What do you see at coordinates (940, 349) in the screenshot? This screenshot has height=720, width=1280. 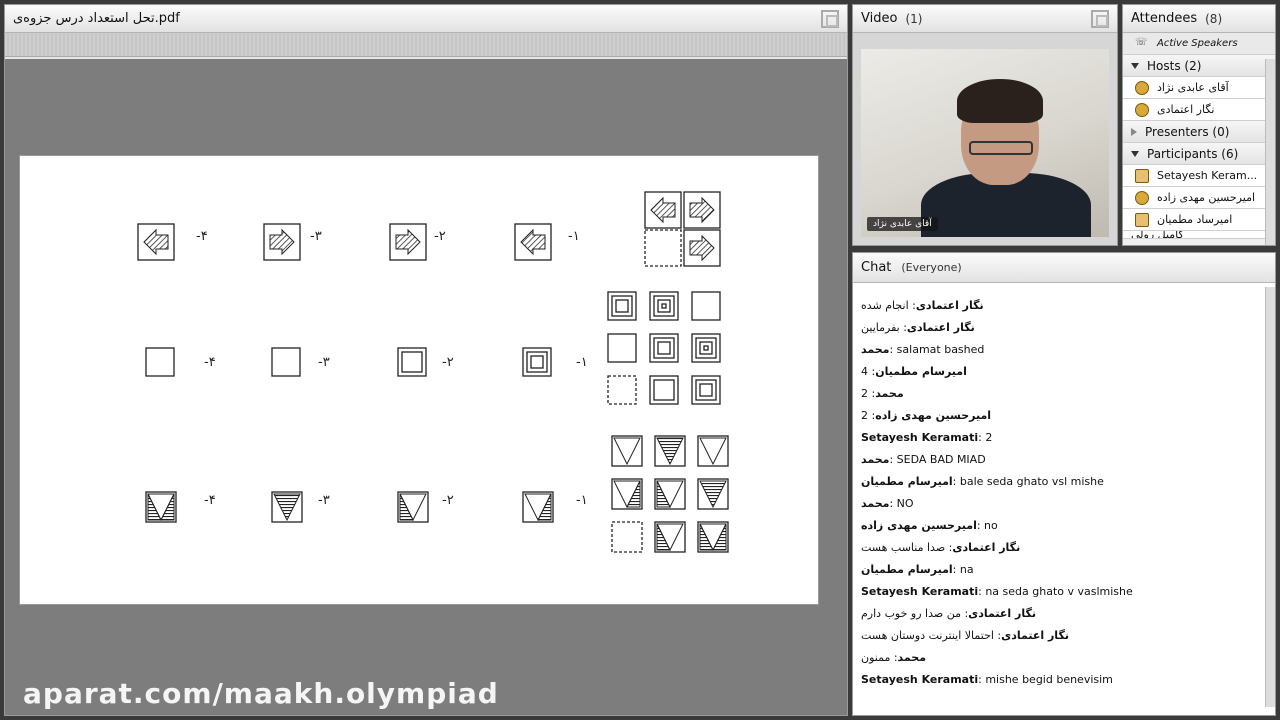 I see `chat-text: salamat bashed` at bounding box center [940, 349].